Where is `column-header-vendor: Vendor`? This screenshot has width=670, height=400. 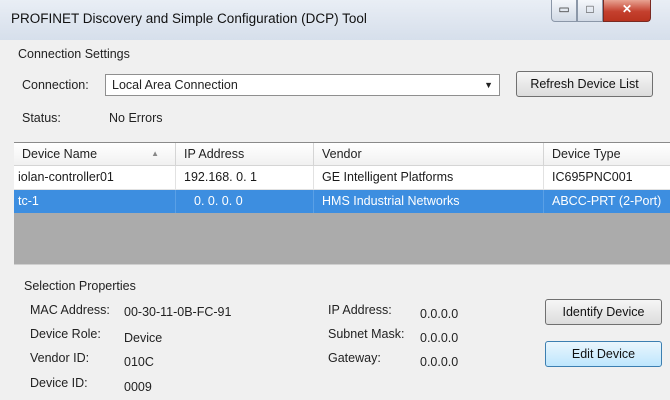 column-header-vendor: Vendor is located at coordinates (429, 154).